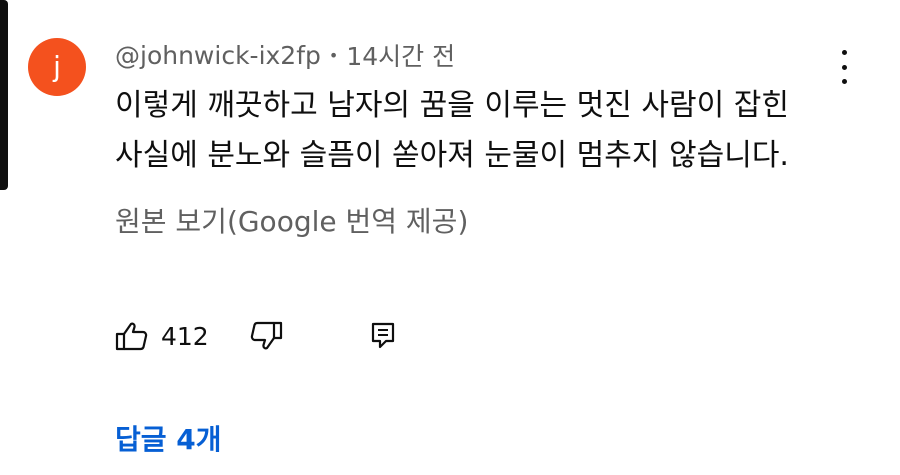 This screenshot has height=475, width=900. I want to click on view-replies-button: 답글 4개, so click(168, 438).